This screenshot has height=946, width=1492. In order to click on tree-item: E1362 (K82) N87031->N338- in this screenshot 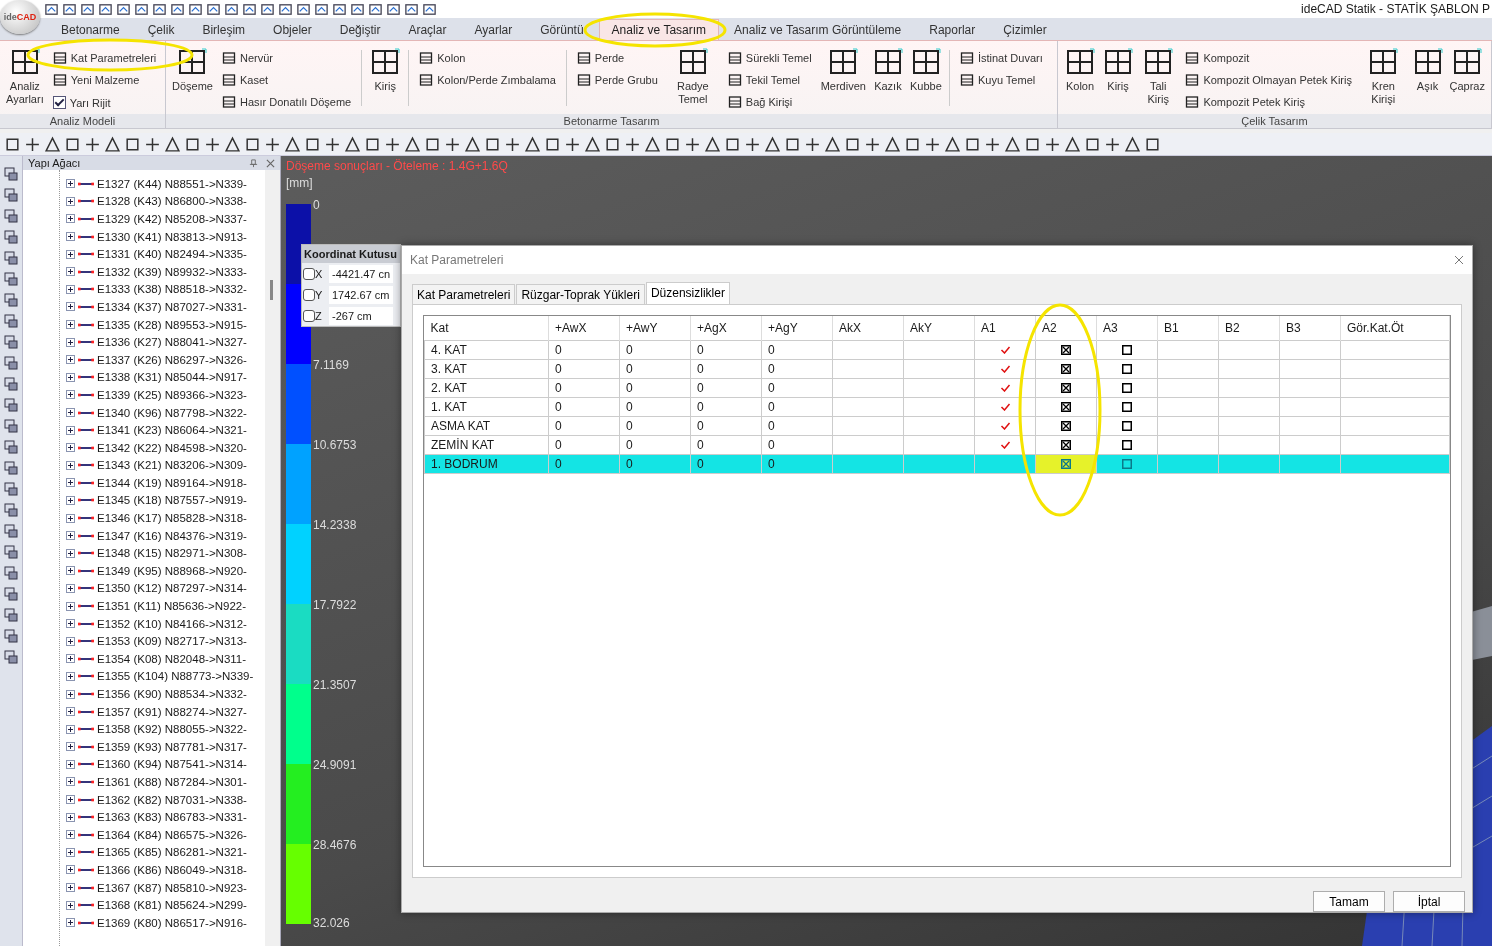, I will do `click(172, 799)`.